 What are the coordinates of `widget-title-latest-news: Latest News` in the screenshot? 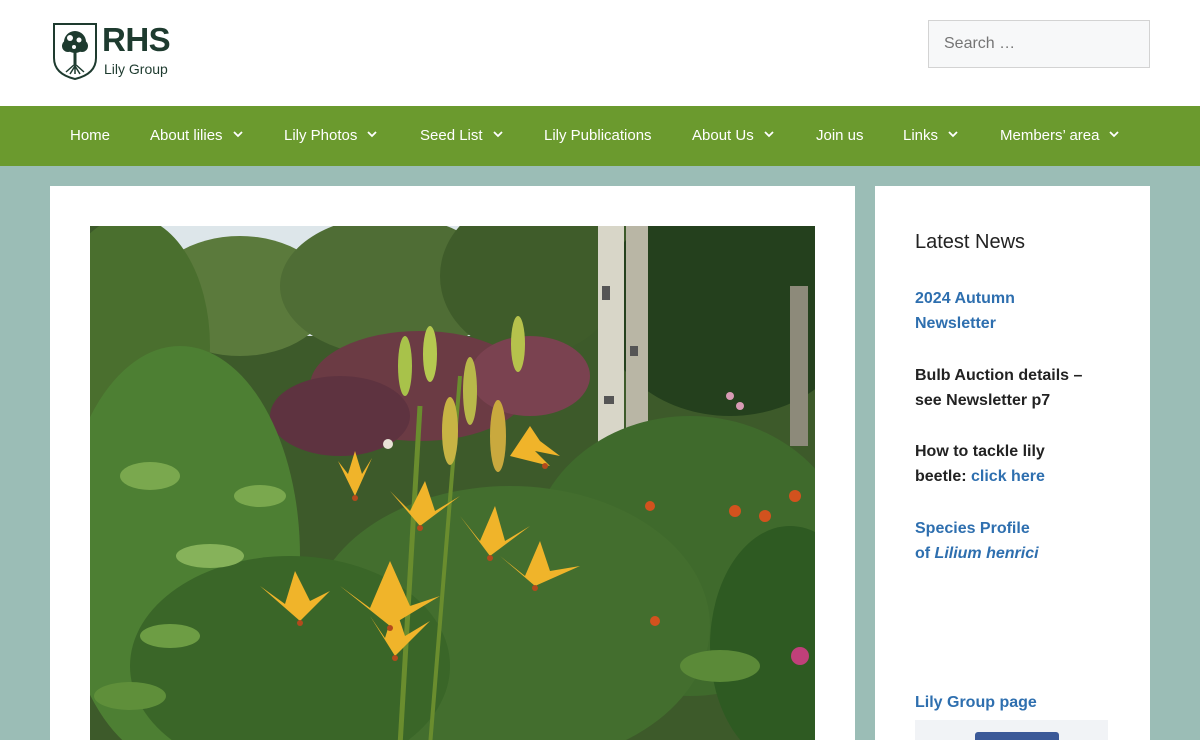 It's located at (970, 242).